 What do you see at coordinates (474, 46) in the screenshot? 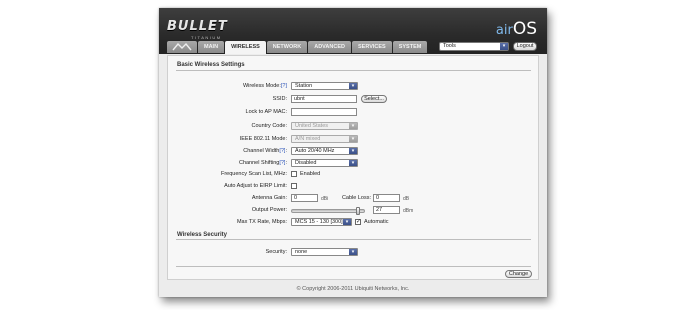
I see `tools-select: Tools ▾` at bounding box center [474, 46].